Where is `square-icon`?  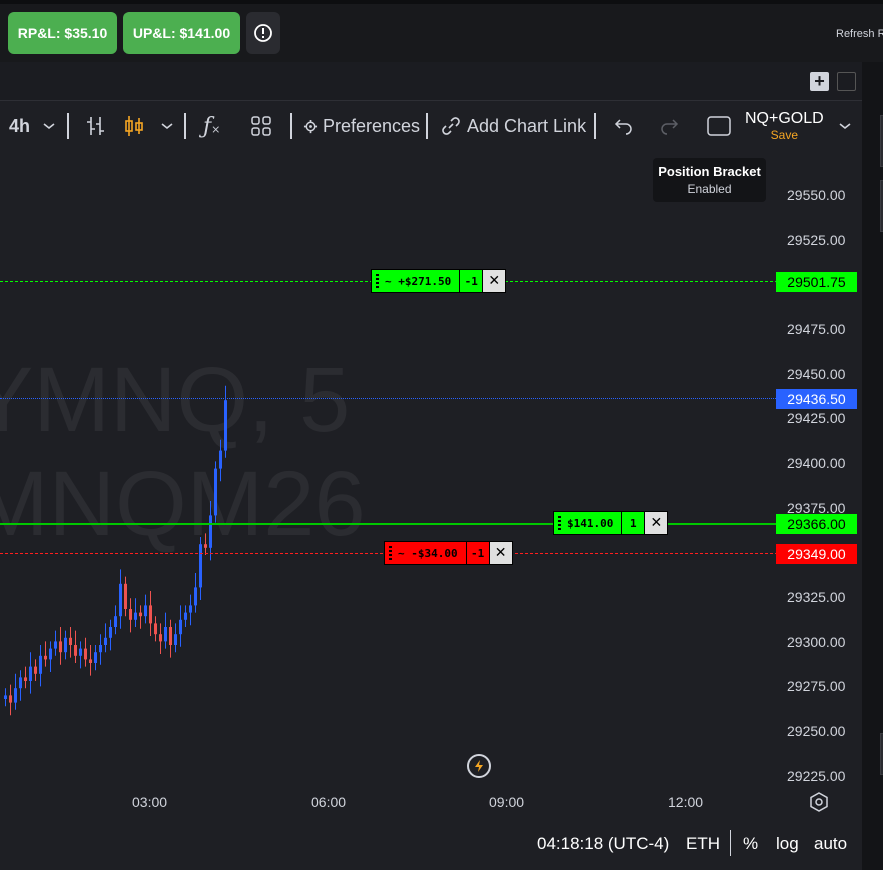 square-icon is located at coordinates (719, 126).